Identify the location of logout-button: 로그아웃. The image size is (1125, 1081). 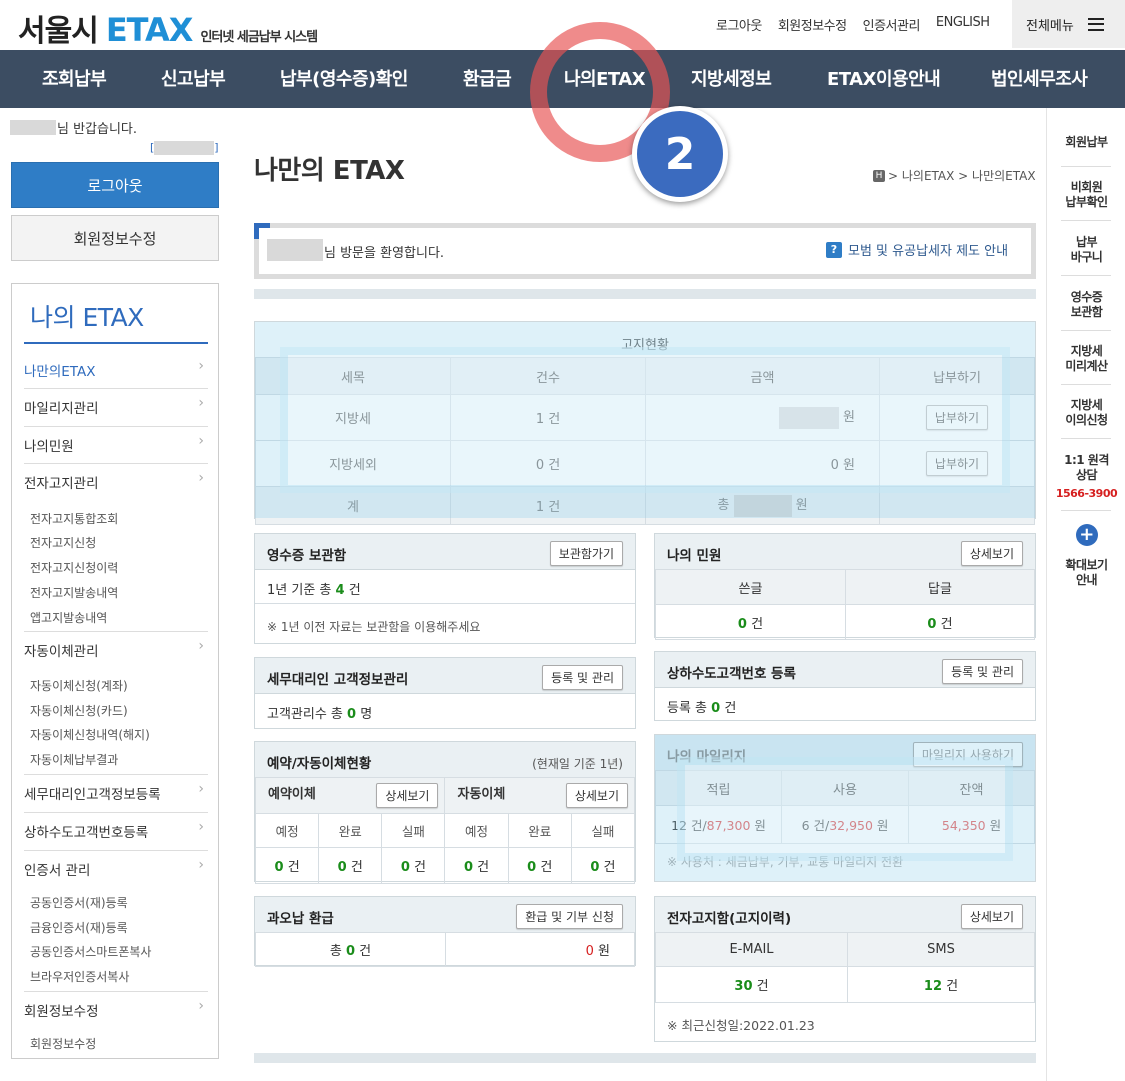
(115, 185).